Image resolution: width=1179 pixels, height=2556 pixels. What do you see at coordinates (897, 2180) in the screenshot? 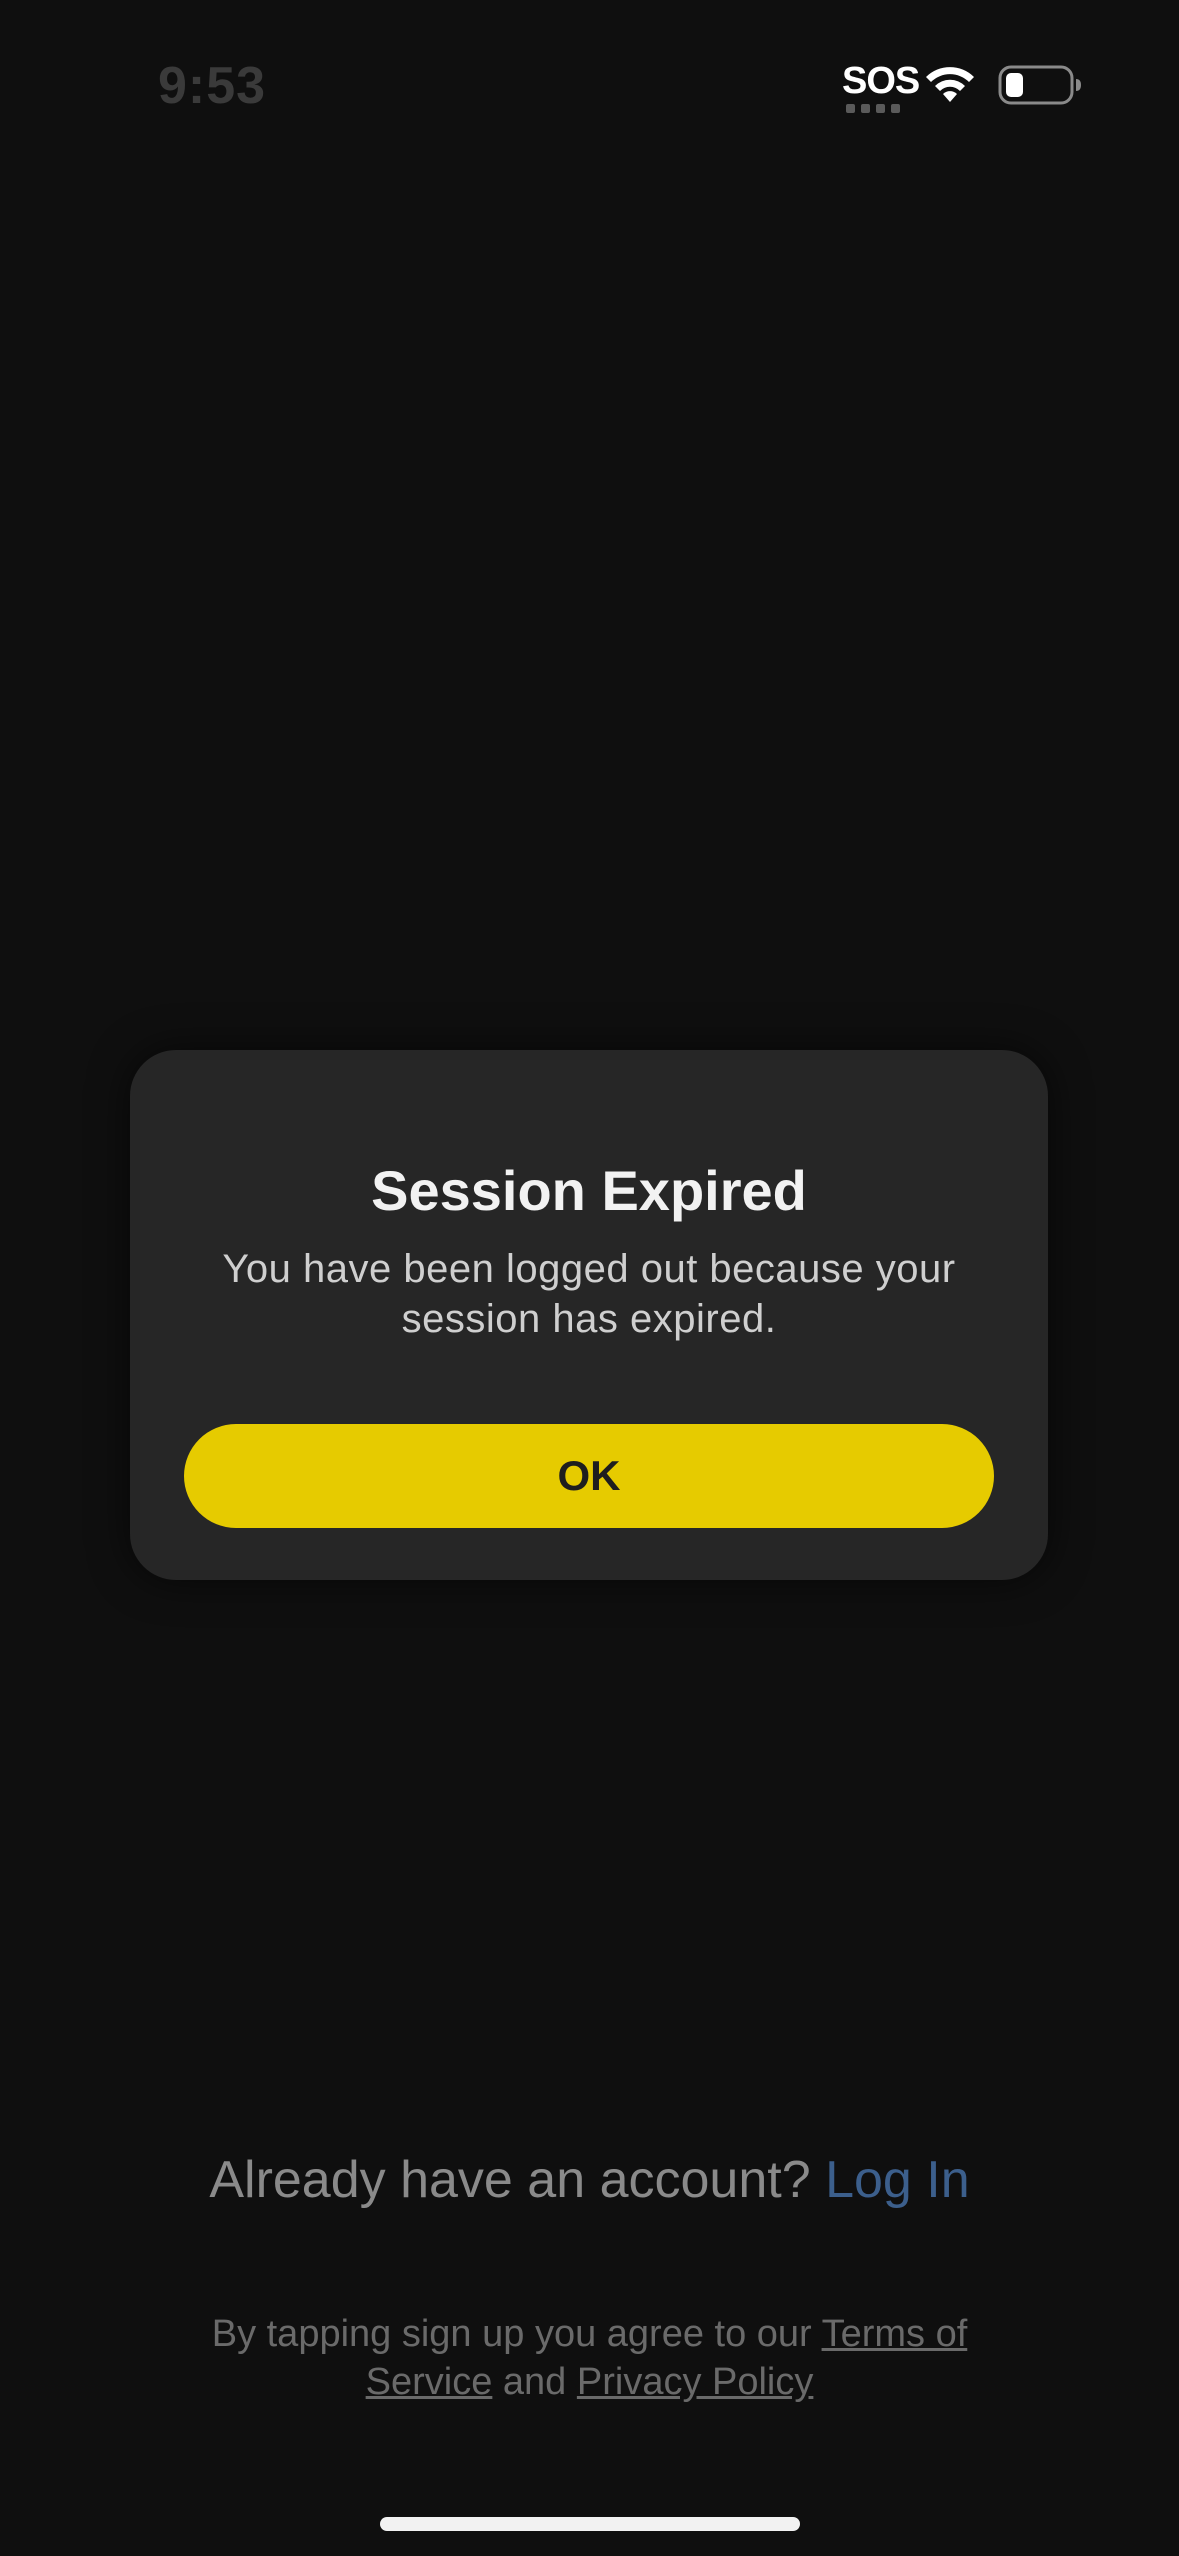
I see `login-link: Log In` at bounding box center [897, 2180].